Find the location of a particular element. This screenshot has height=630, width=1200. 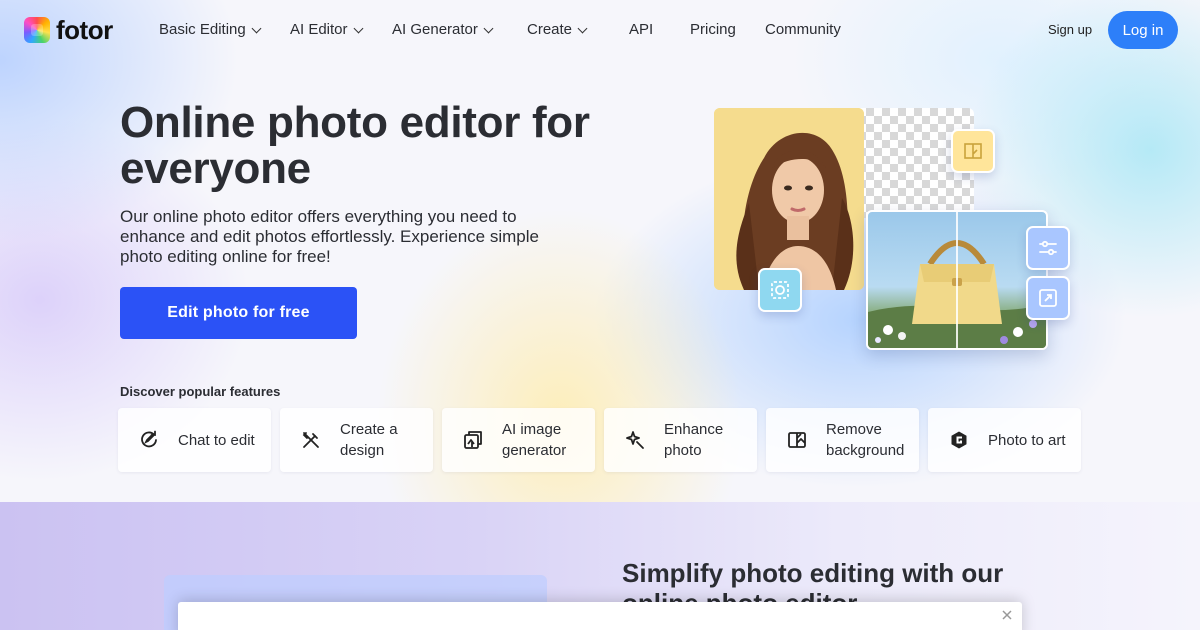

log-in-button: Log in is located at coordinates (1143, 30).